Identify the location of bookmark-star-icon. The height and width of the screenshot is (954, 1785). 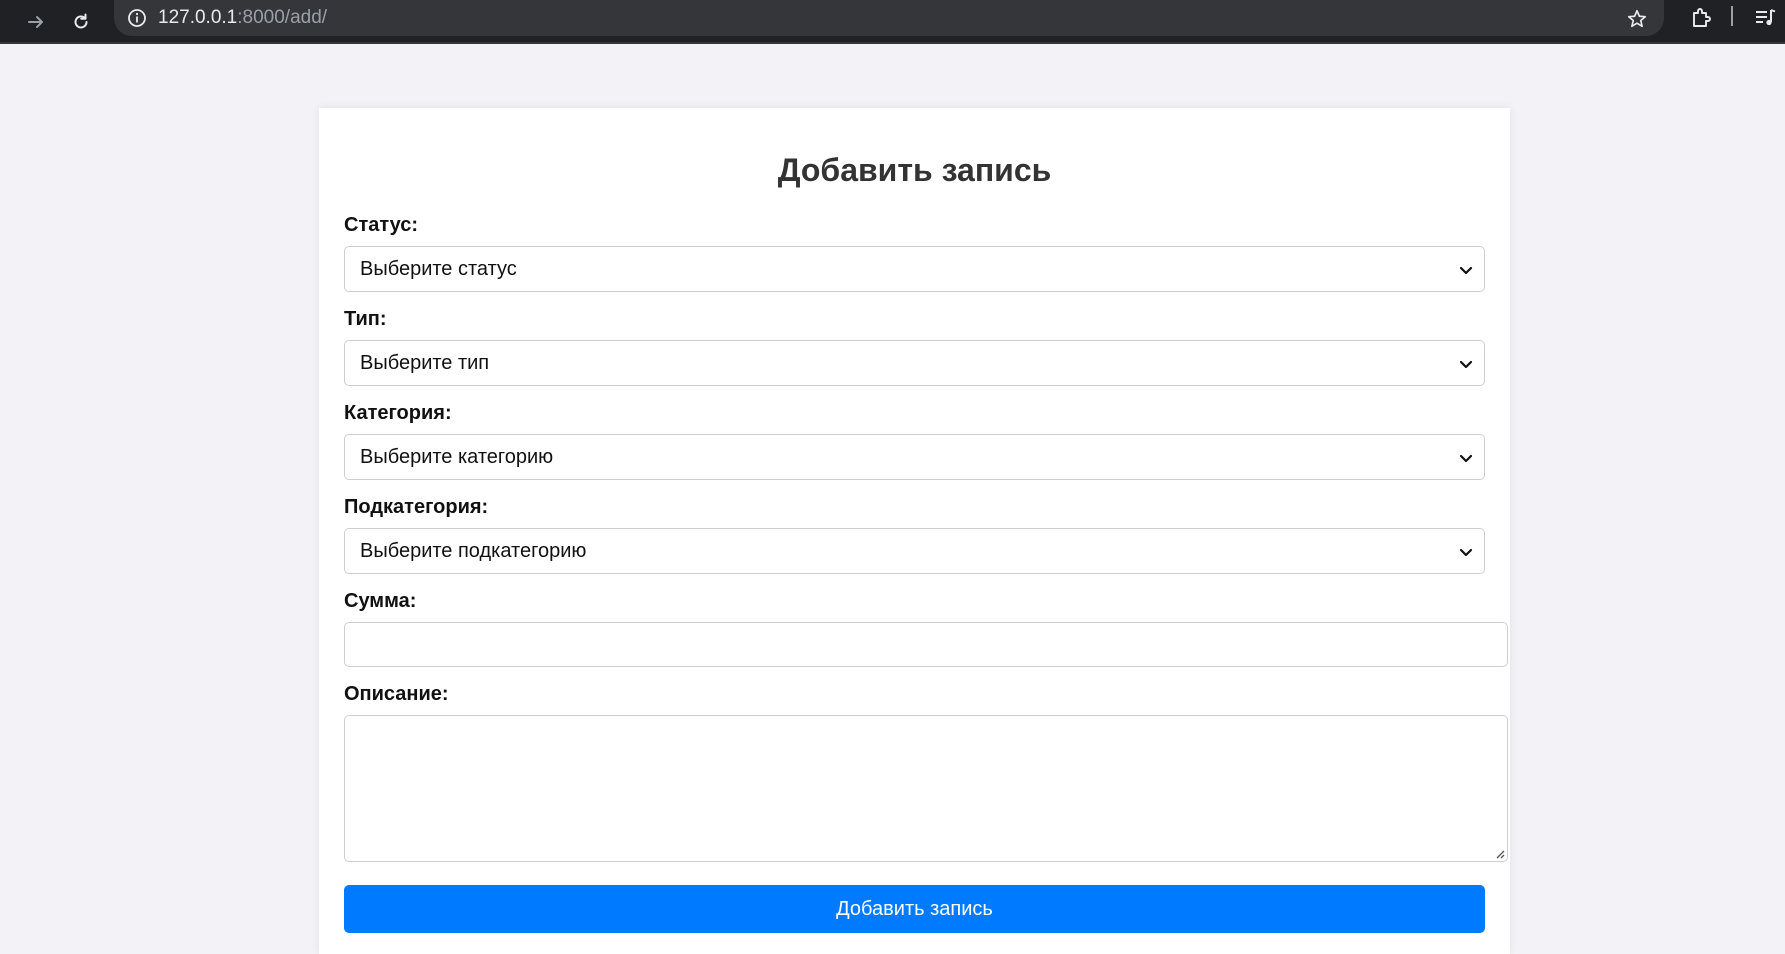
(1637, 18).